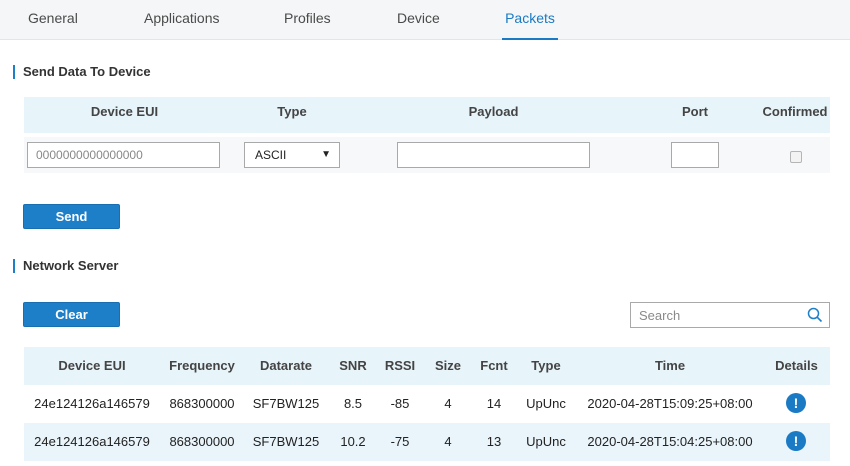 The height and width of the screenshot is (466, 850). What do you see at coordinates (400, 441) in the screenshot?
I see `cell-rssi: -75` at bounding box center [400, 441].